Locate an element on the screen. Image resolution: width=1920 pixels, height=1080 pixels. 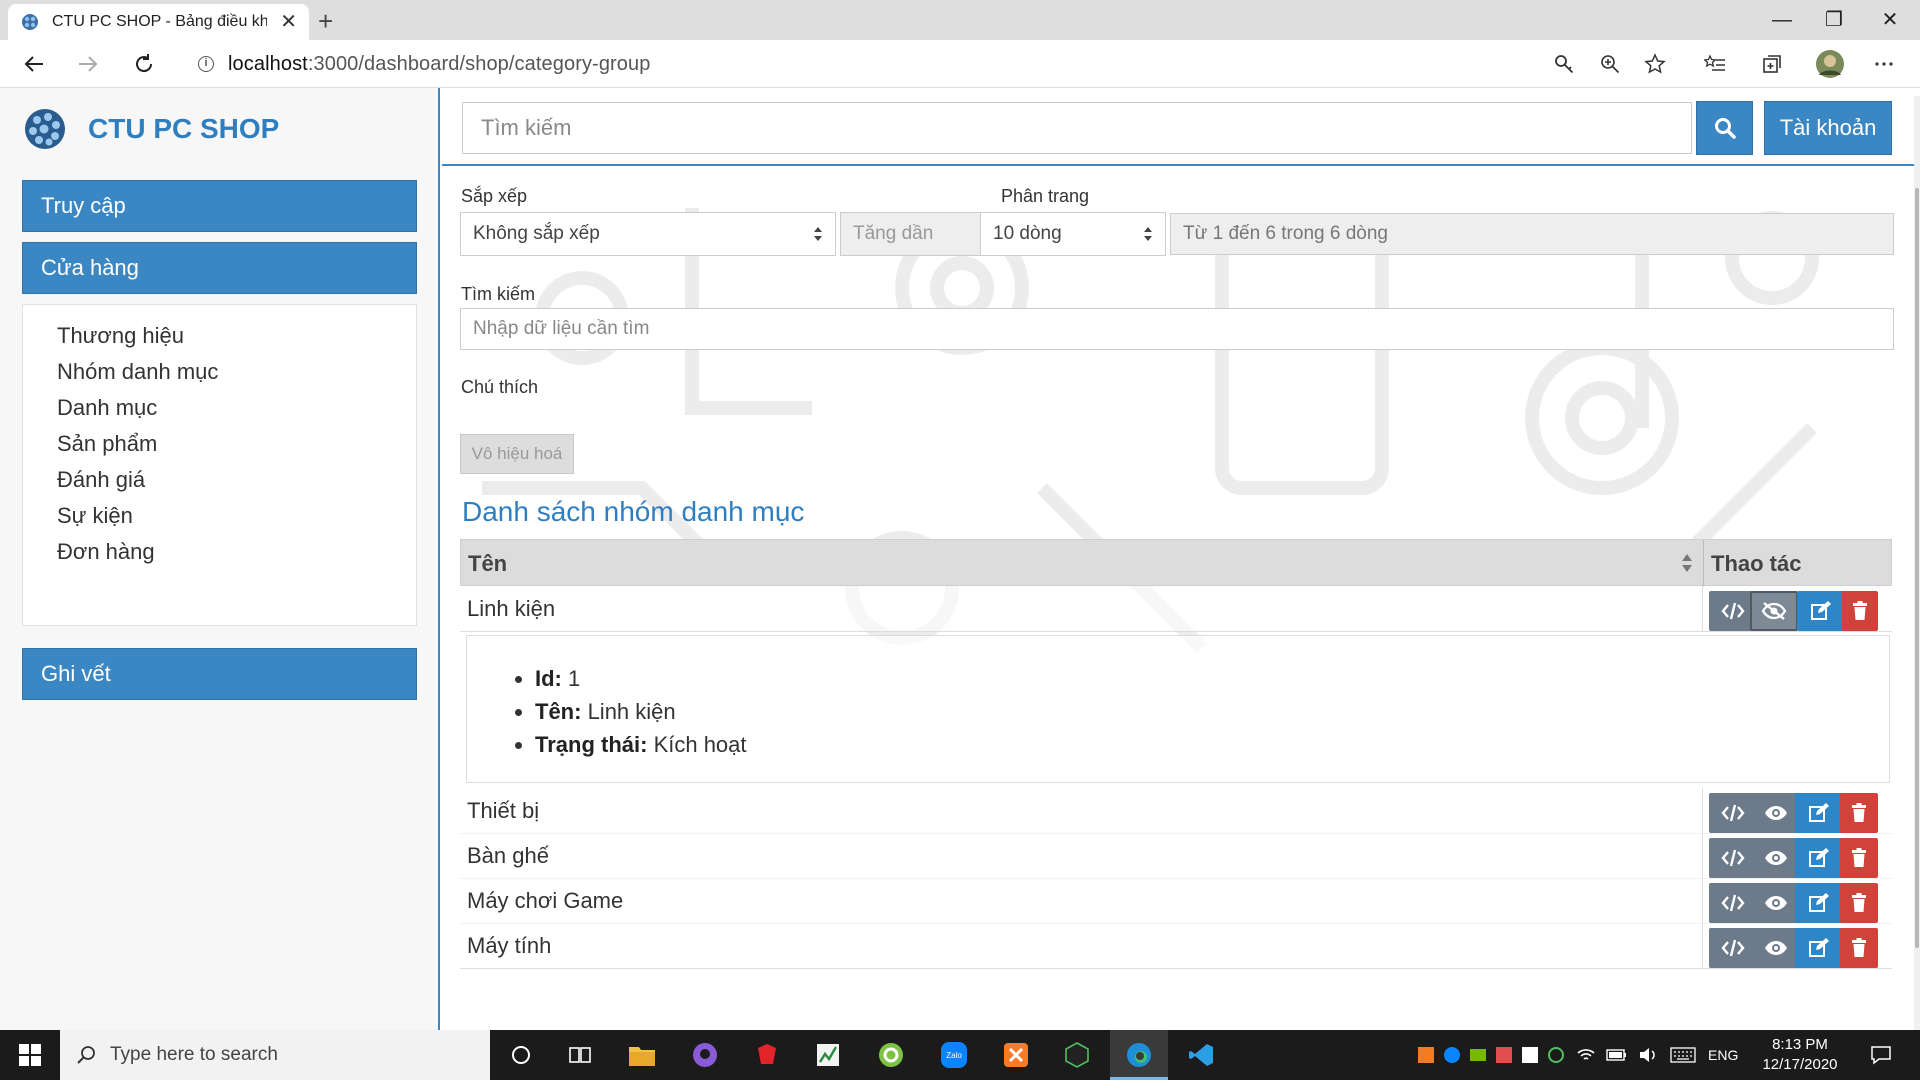
refresh-icon is located at coordinates (144, 64).